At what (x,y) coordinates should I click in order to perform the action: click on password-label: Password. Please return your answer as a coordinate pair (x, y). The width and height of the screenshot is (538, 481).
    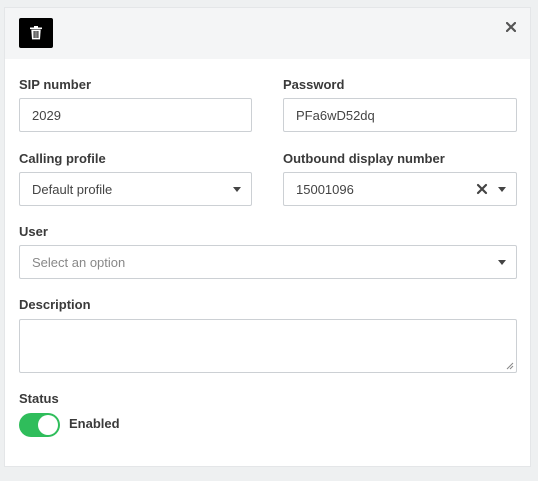
    Looking at the image, I should click on (314, 84).